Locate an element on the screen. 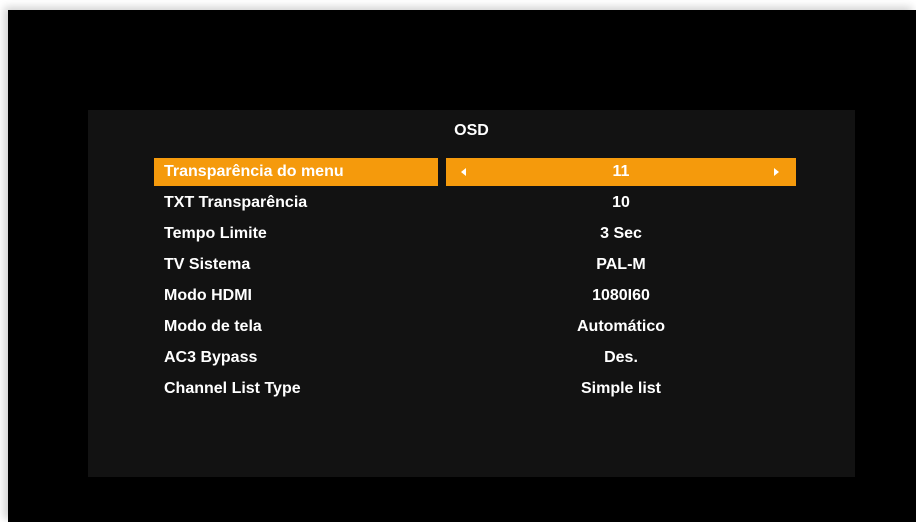 Image resolution: width=916 pixels, height=522 pixels. menu-row-value: Simple list is located at coordinates (621, 388).